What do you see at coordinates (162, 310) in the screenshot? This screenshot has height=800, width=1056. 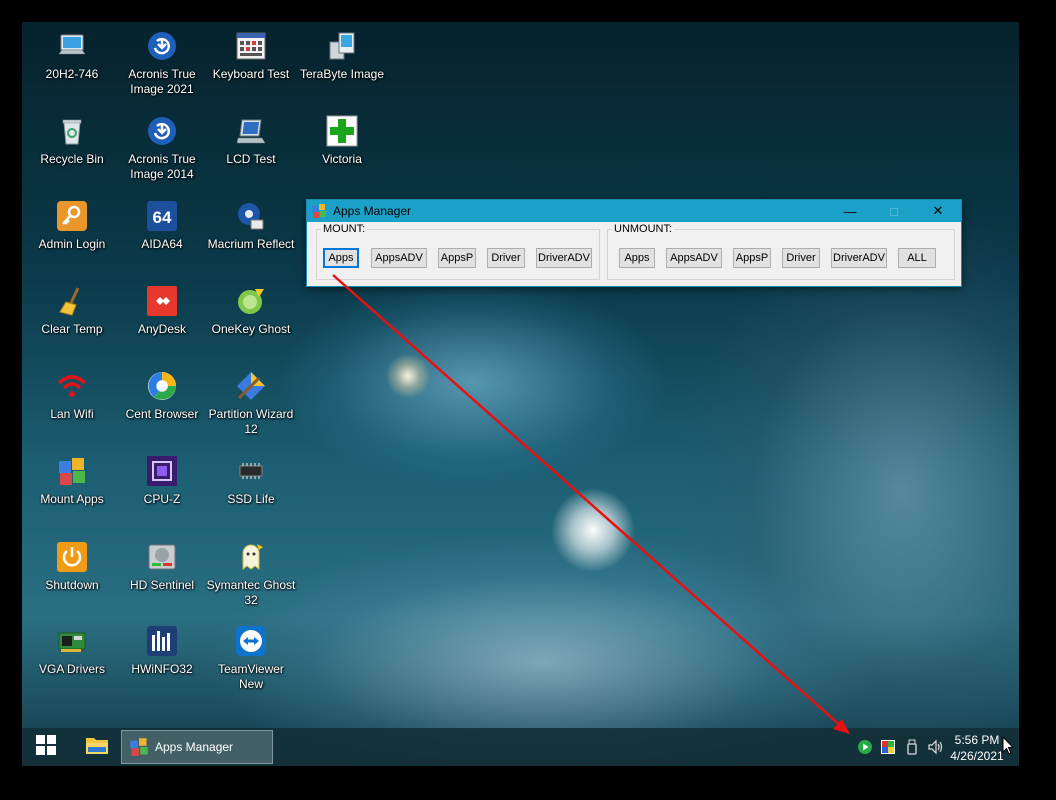 I see `desktop-icon-anydesk: AnyDesk` at bounding box center [162, 310].